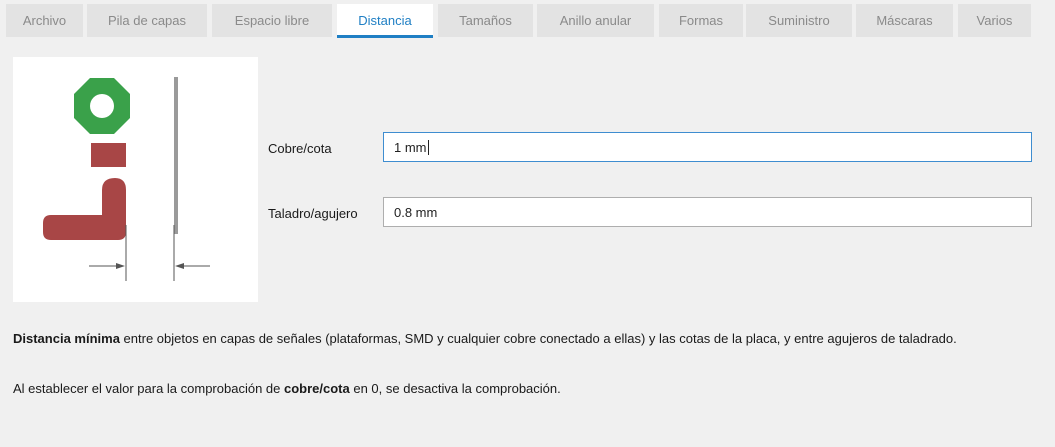  What do you see at coordinates (428, 147) in the screenshot?
I see `text-caret` at bounding box center [428, 147].